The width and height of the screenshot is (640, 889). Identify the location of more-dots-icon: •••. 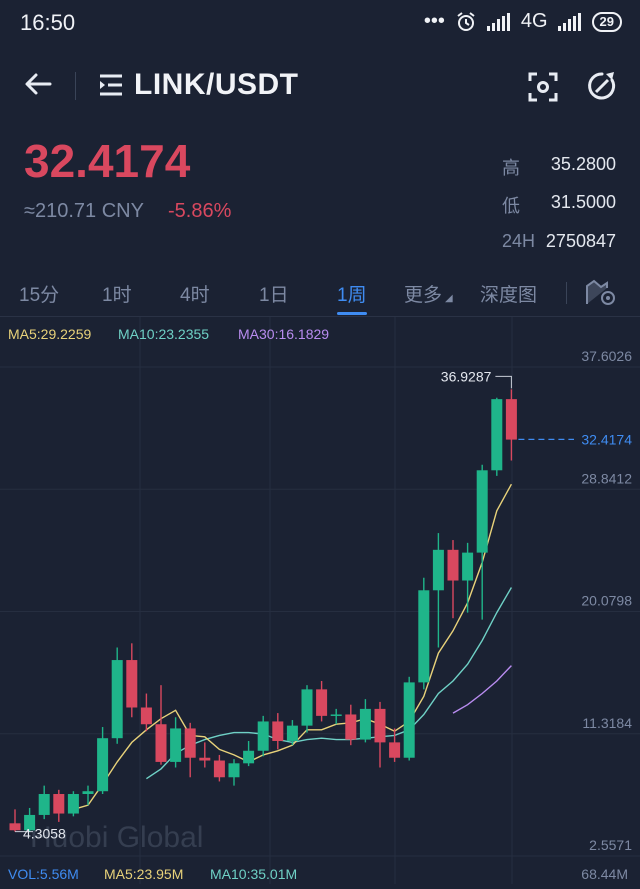
(434, 21).